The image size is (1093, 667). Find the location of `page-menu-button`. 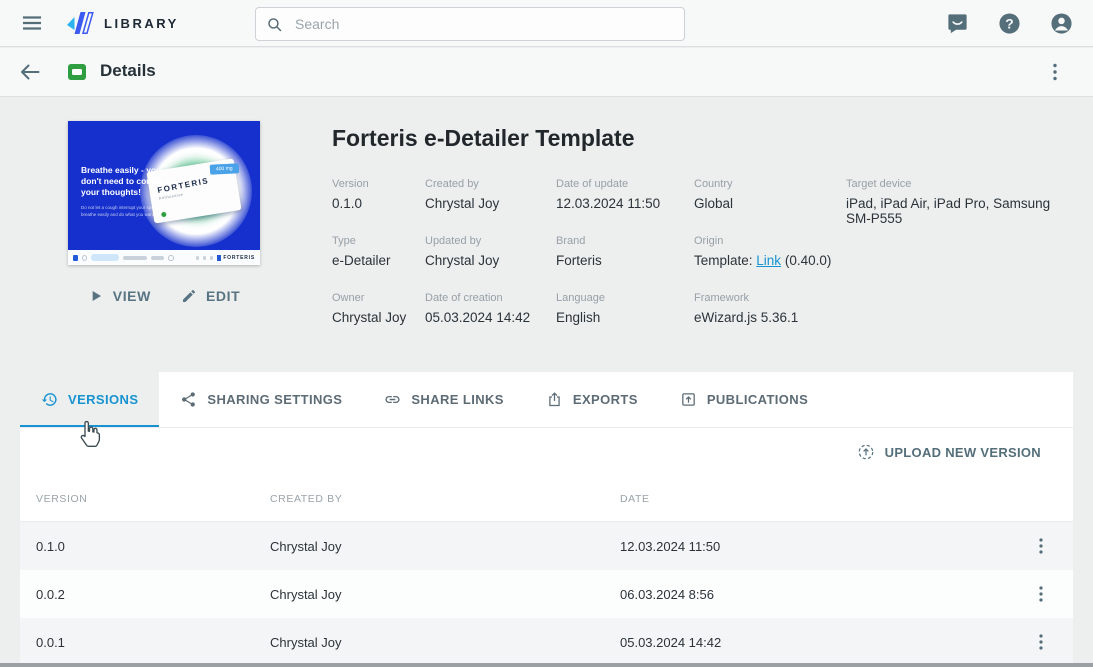

page-menu-button is located at coordinates (1055, 72).